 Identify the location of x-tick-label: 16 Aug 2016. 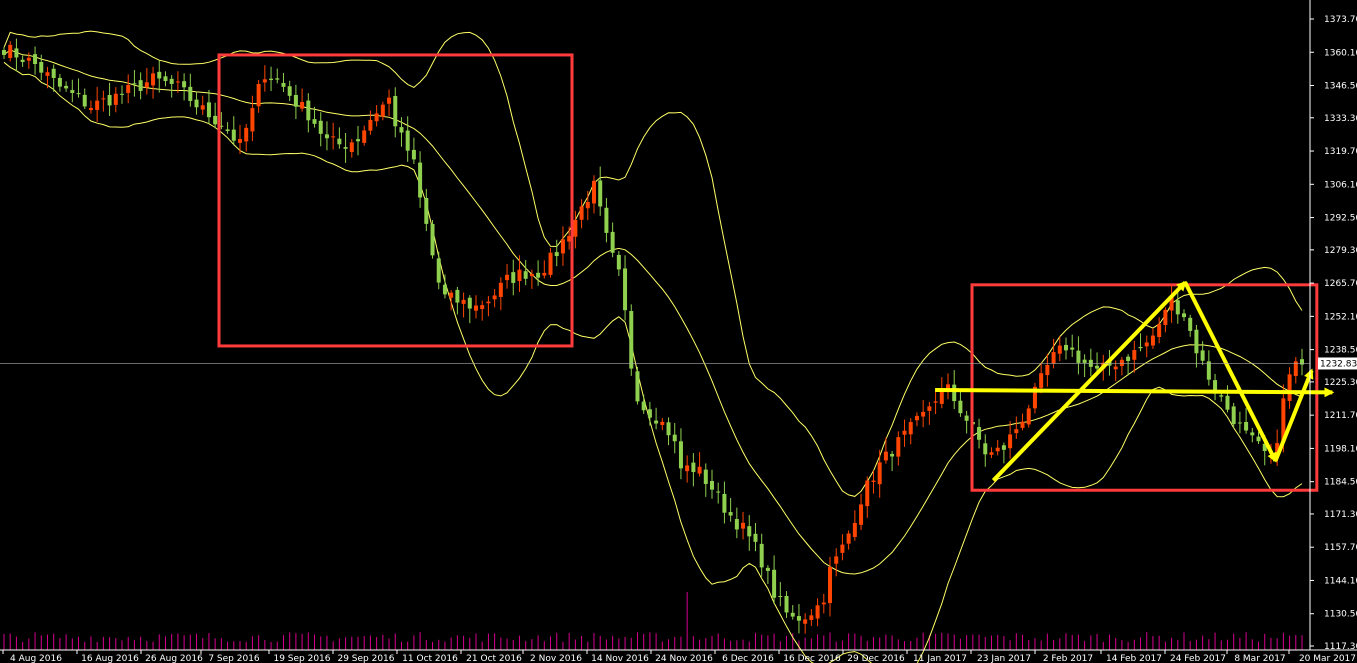
(110, 658).